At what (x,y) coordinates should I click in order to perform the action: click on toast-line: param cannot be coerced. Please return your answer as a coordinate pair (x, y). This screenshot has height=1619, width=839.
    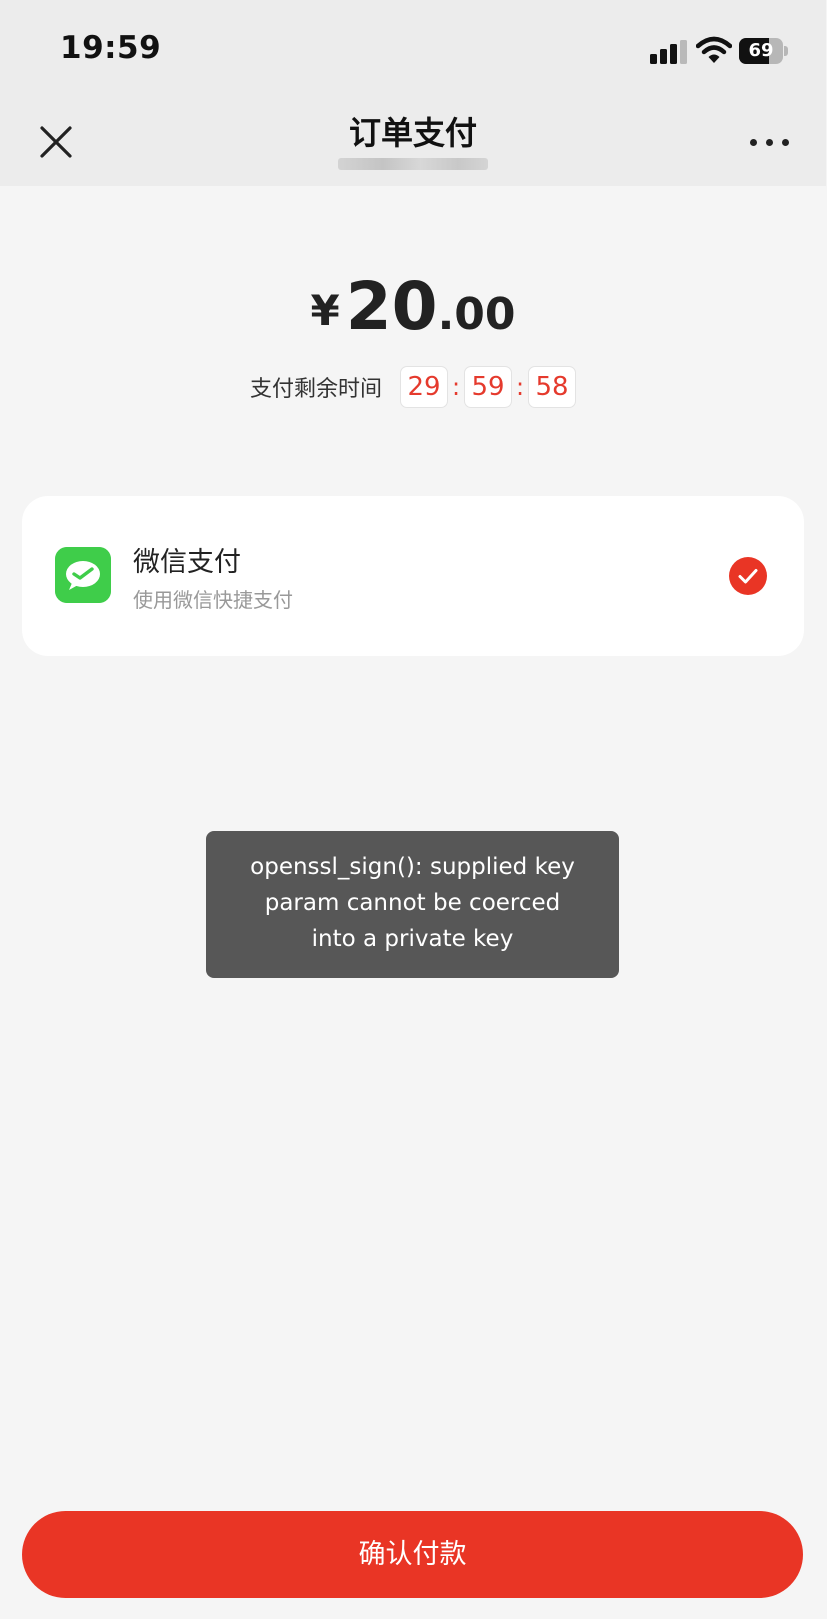
    Looking at the image, I should click on (412, 903).